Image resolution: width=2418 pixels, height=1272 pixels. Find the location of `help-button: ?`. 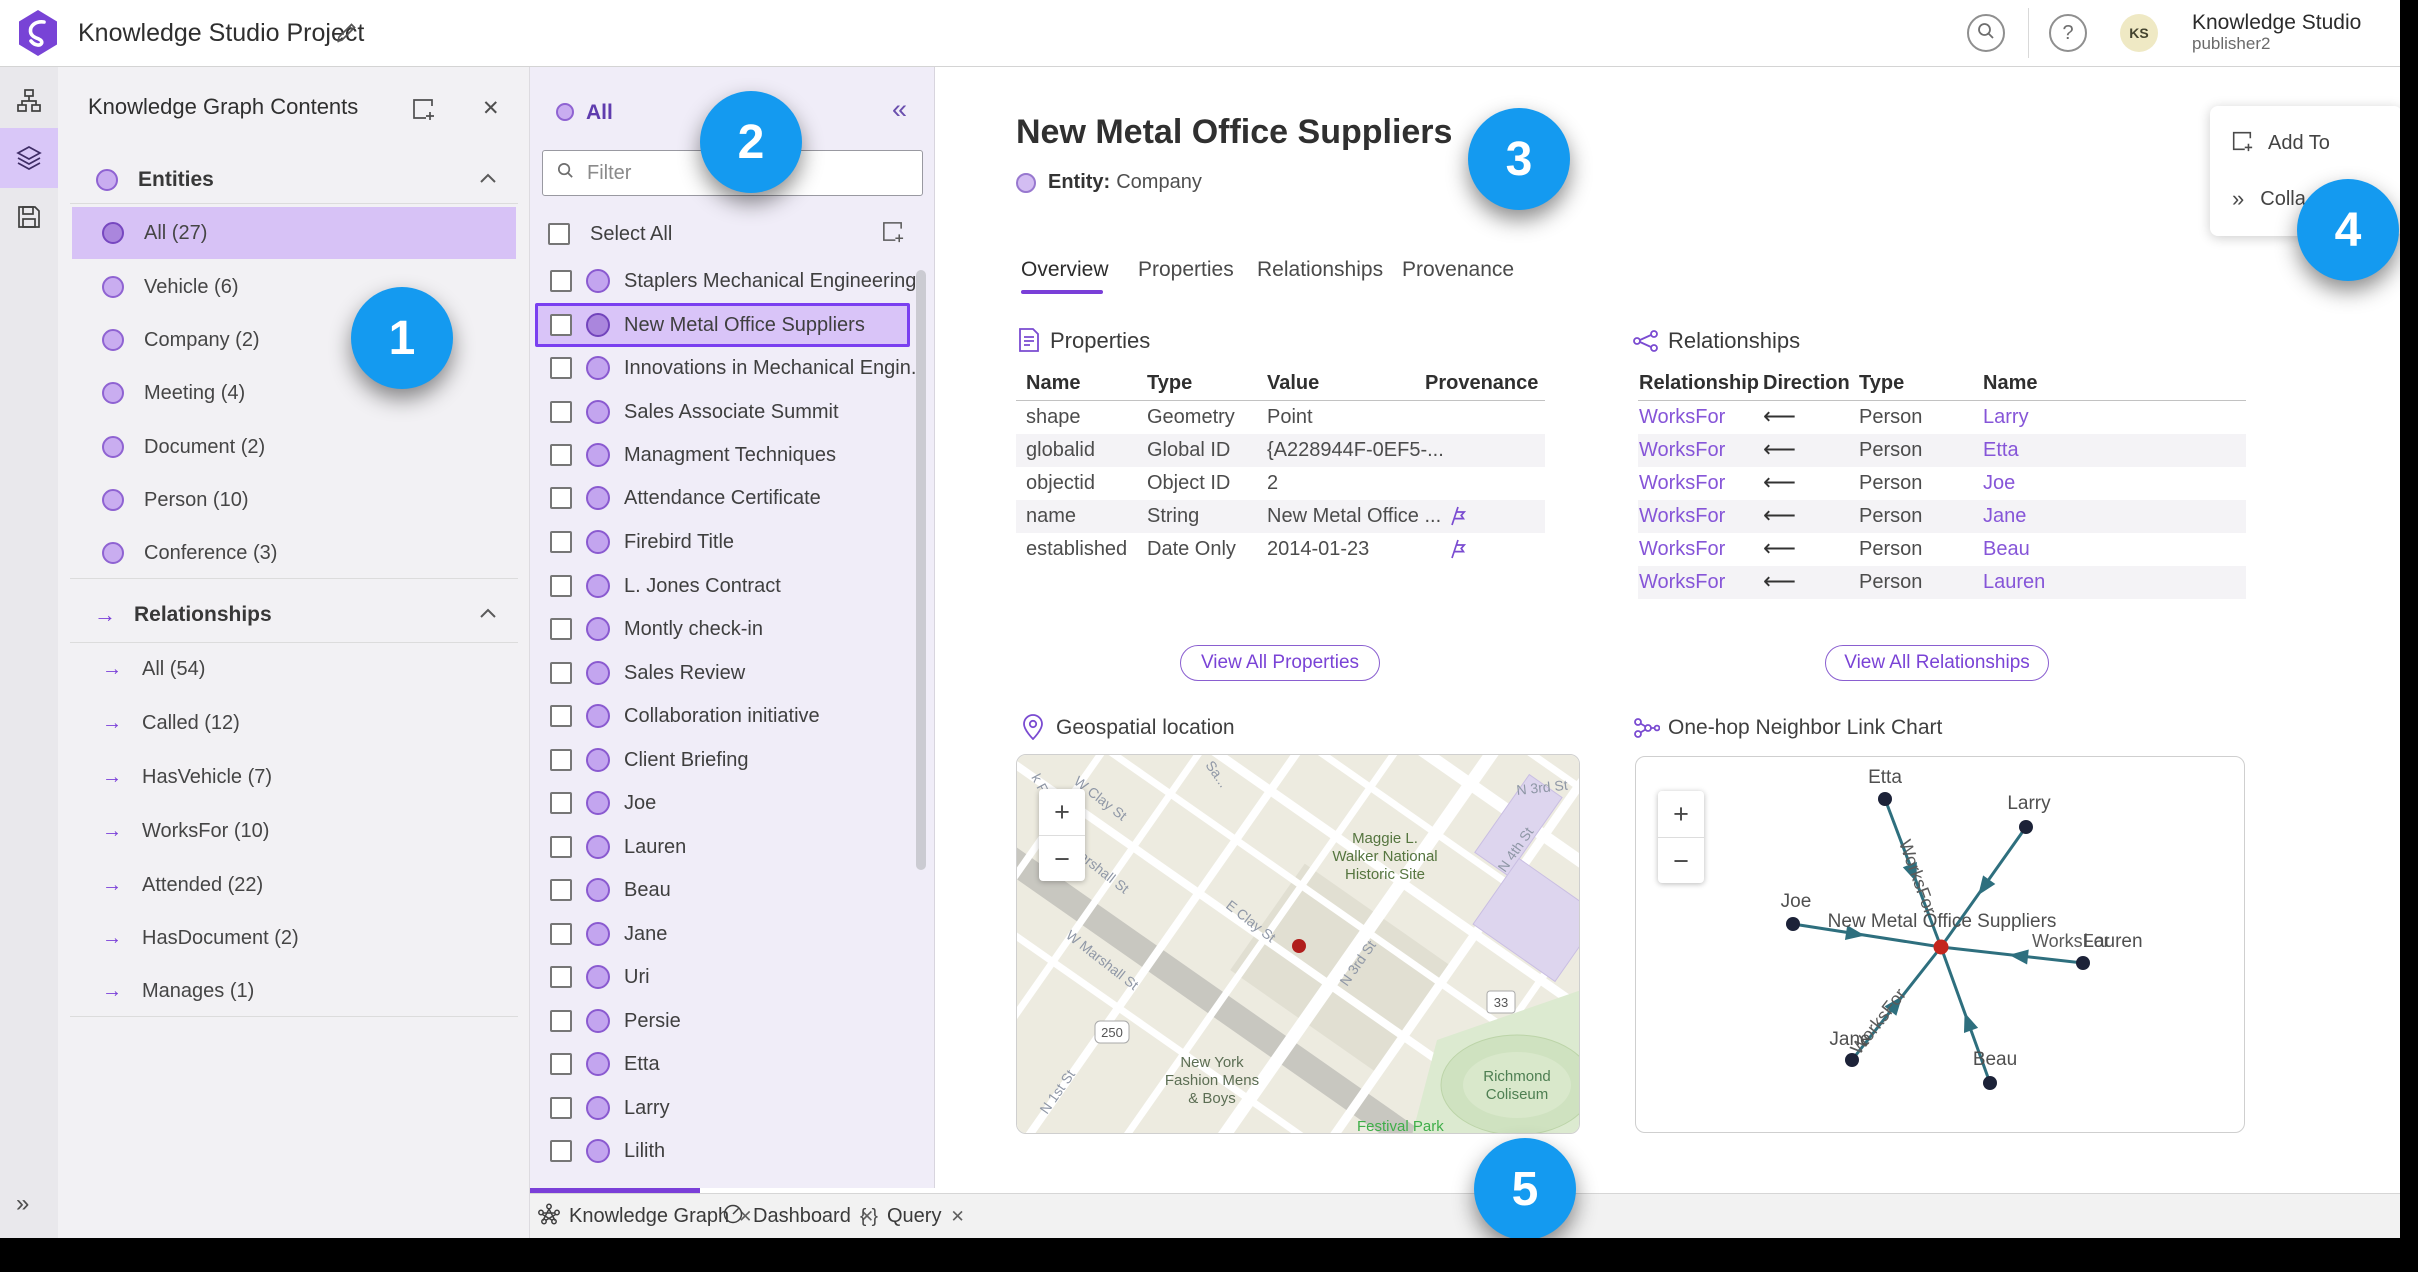

help-button: ? is located at coordinates (2068, 33).